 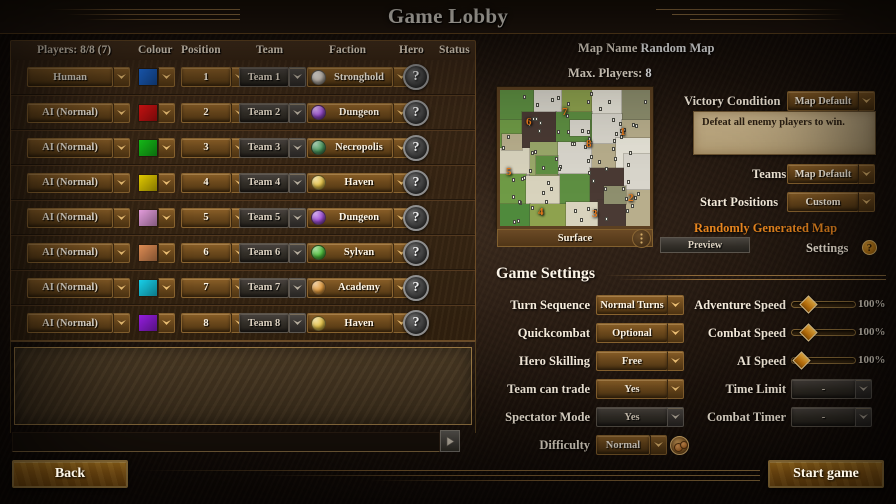 What do you see at coordinates (869, 247) in the screenshot?
I see `settings-help-icon: ?` at bounding box center [869, 247].